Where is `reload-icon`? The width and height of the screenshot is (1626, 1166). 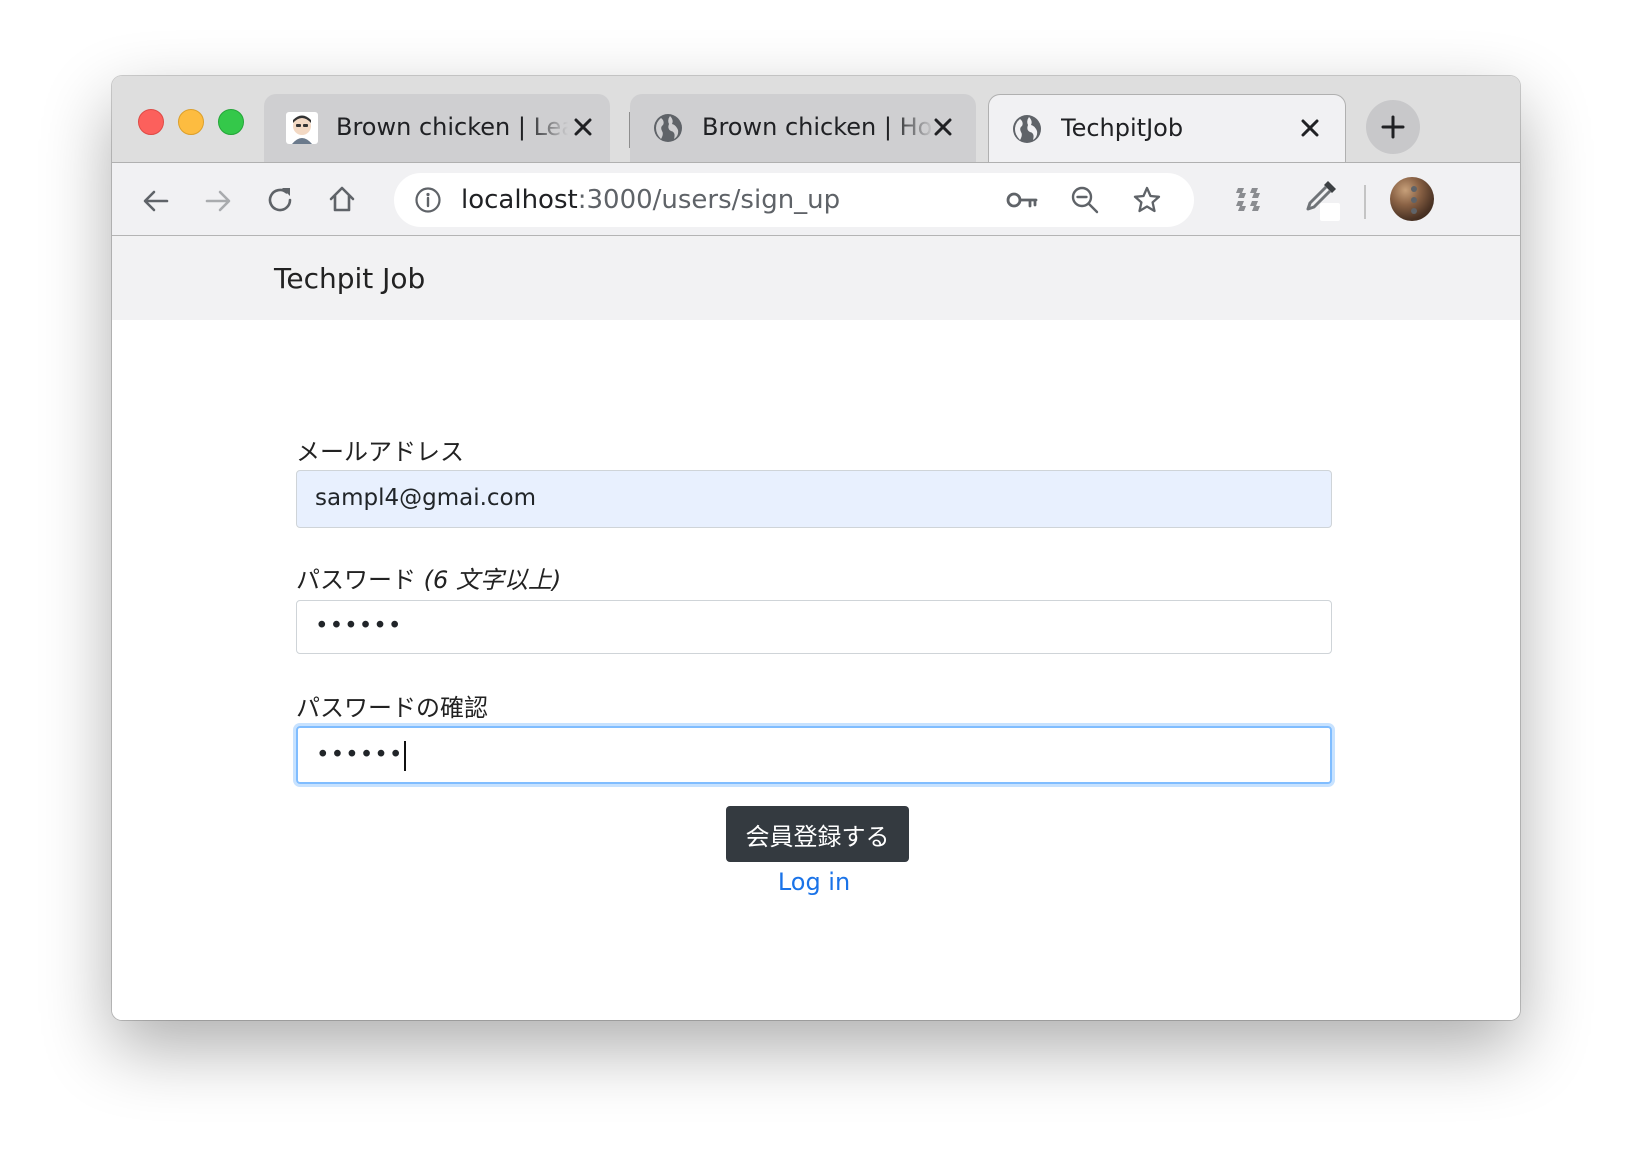 reload-icon is located at coordinates (280, 200).